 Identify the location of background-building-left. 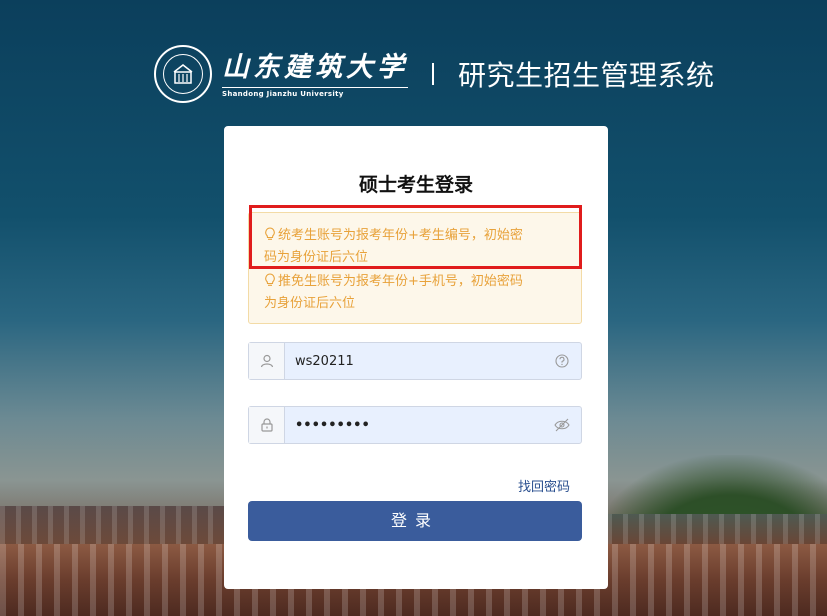
(115, 525).